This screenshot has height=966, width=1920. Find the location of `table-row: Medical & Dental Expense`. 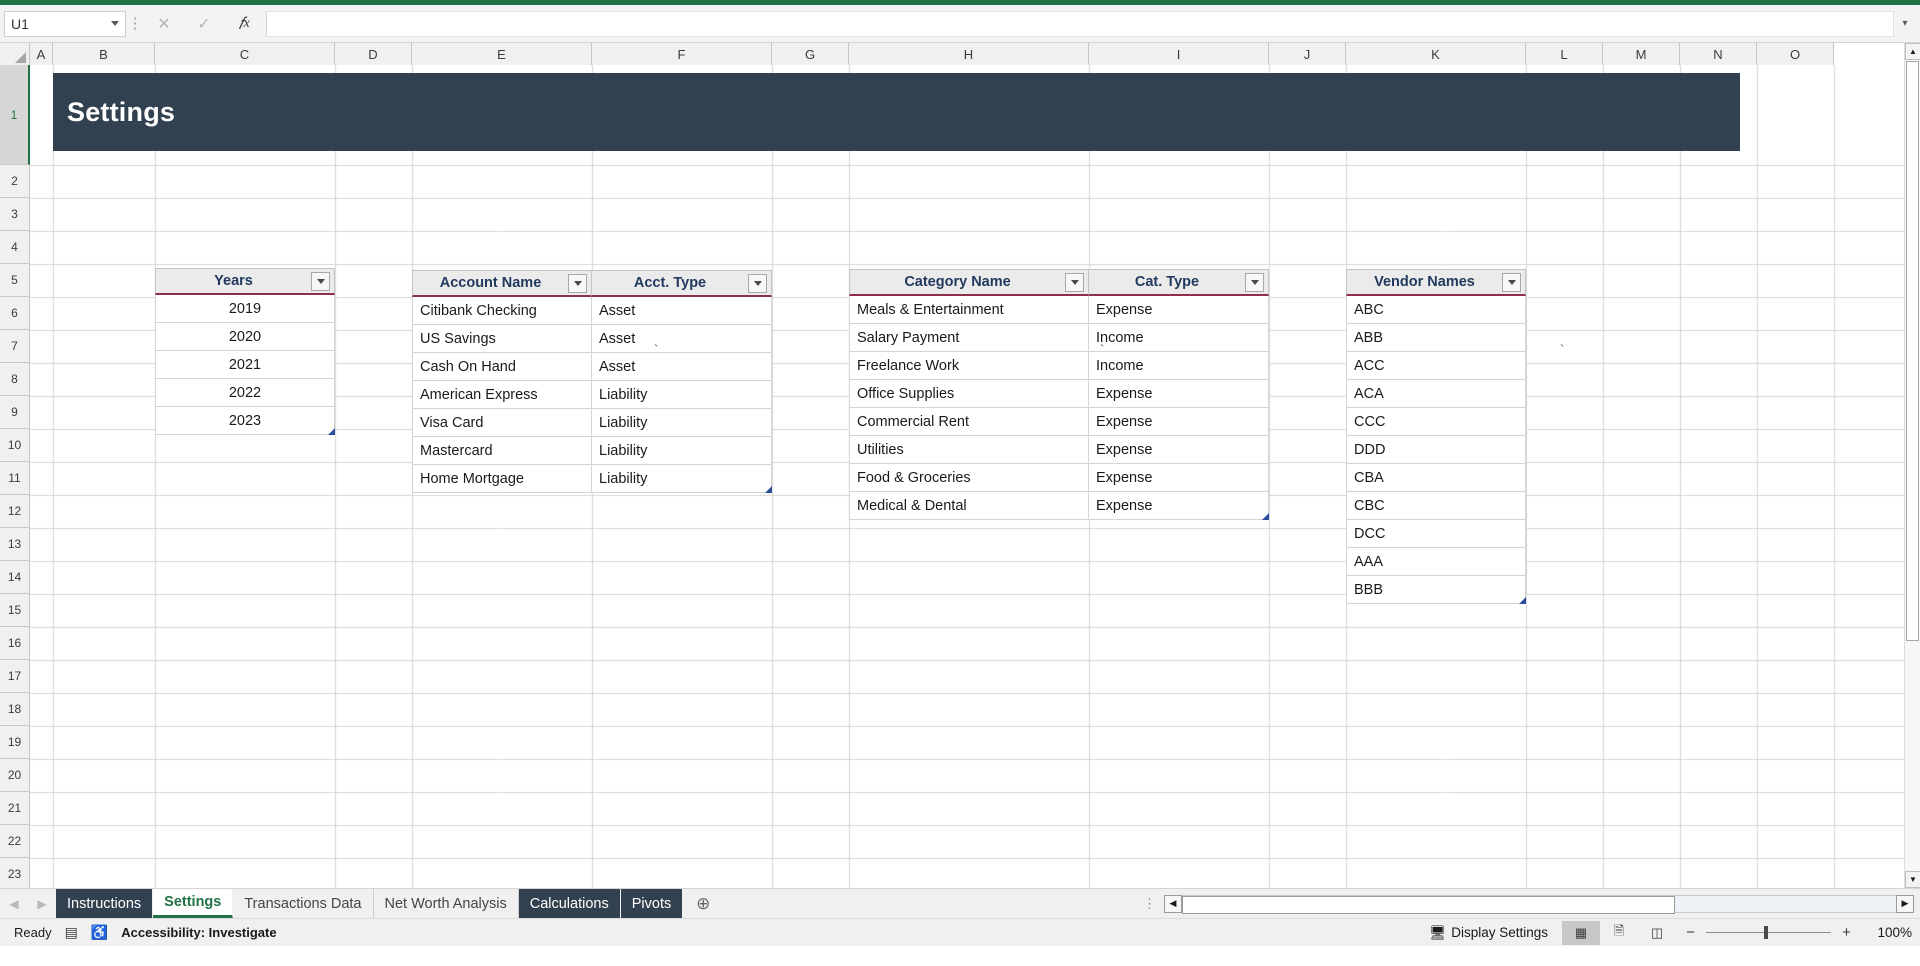

table-row: Medical & Dental Expense is located at coordinates (1059, 506).